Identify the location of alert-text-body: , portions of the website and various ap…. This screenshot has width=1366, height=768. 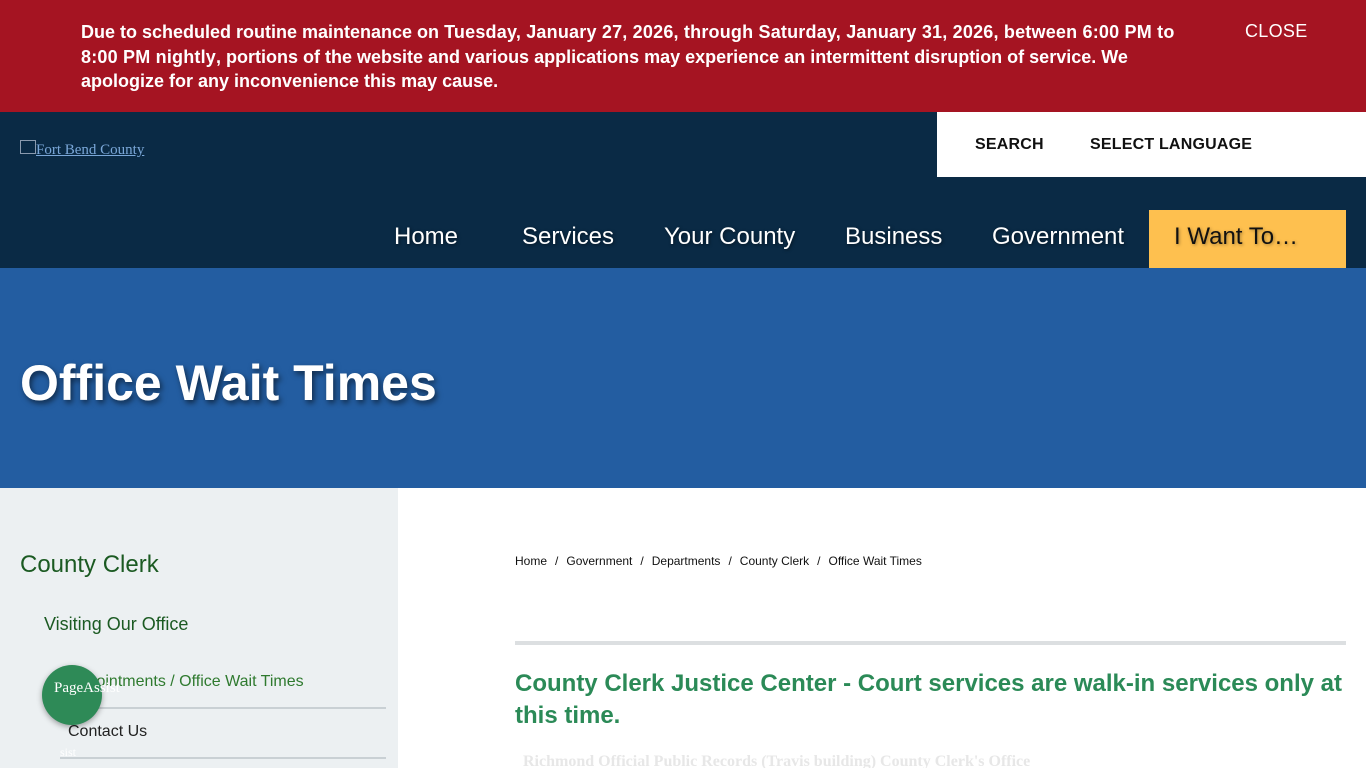
(604, 69).